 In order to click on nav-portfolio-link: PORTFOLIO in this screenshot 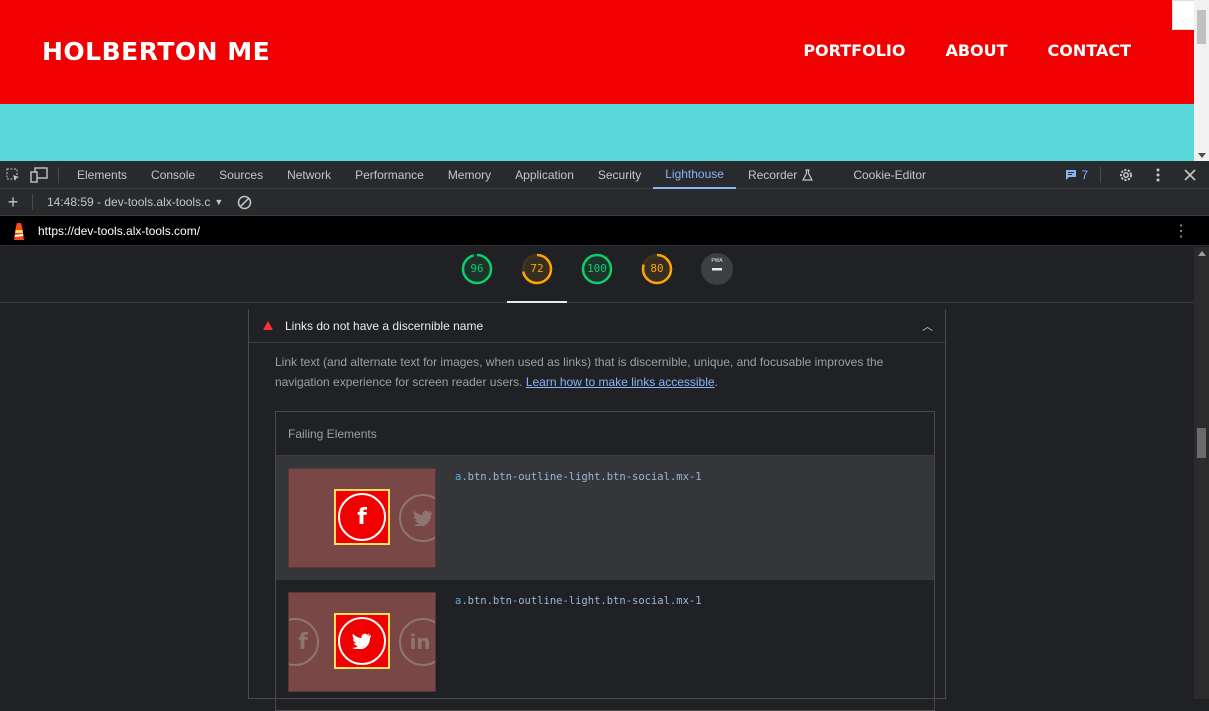, I will do `click(854, 50)`.